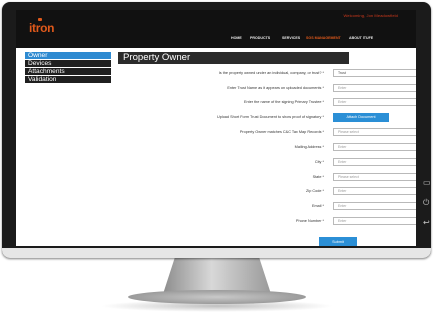 The height and width of the screenshot is (318, 433). I want to click on trust-name-input: Enter, so click(374, 88).